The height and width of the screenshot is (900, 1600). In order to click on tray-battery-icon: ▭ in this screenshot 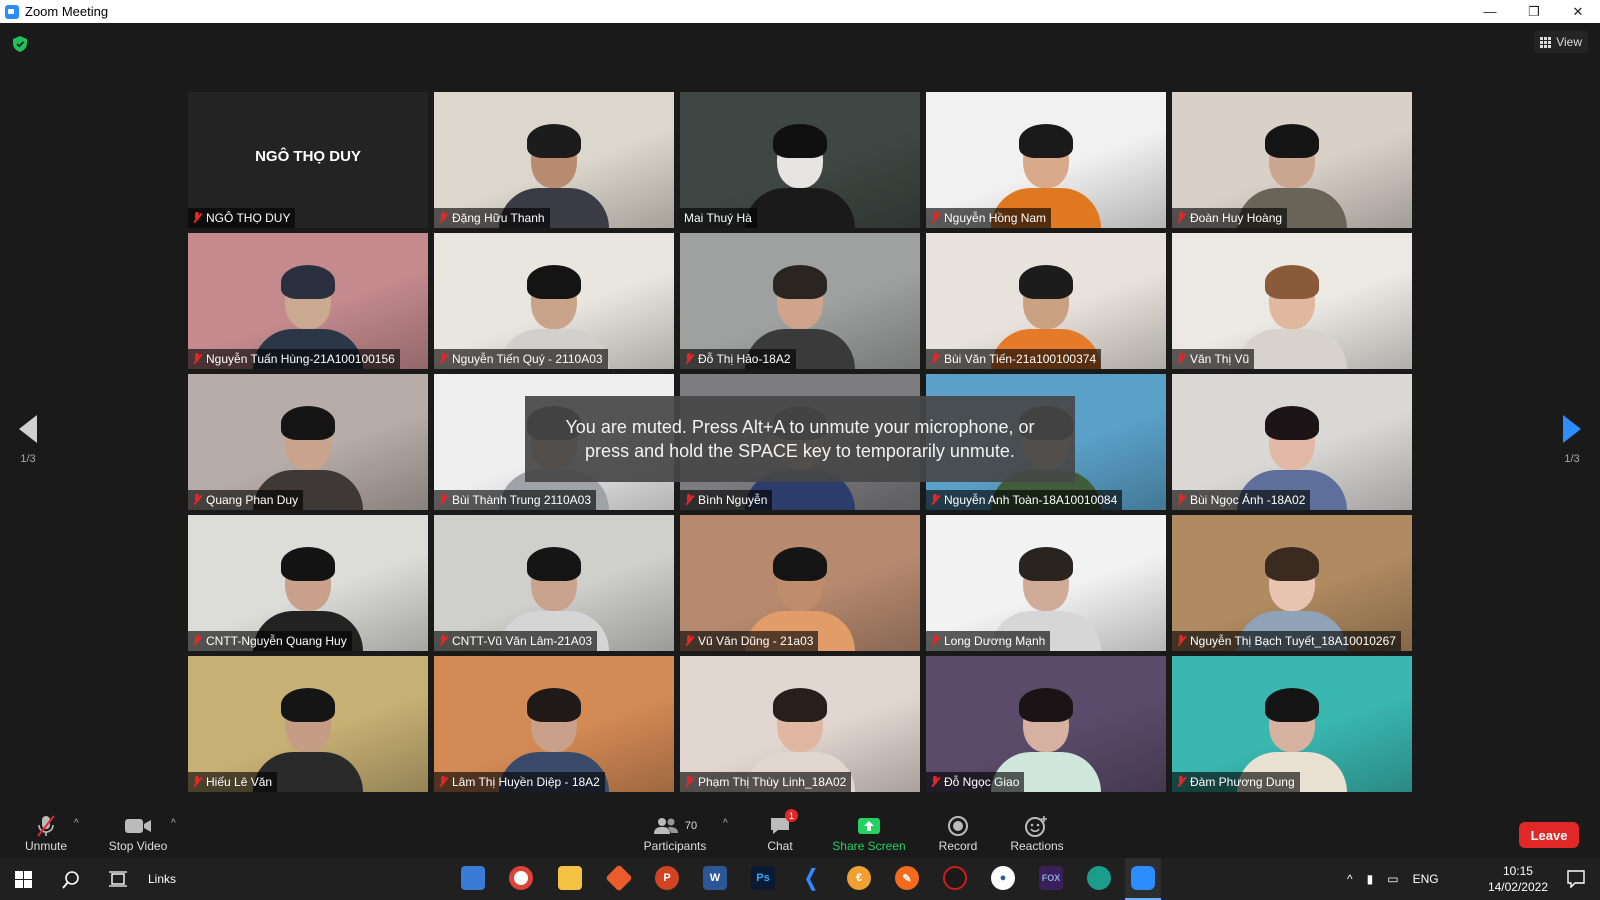, I will do `click(1392, 879)`.